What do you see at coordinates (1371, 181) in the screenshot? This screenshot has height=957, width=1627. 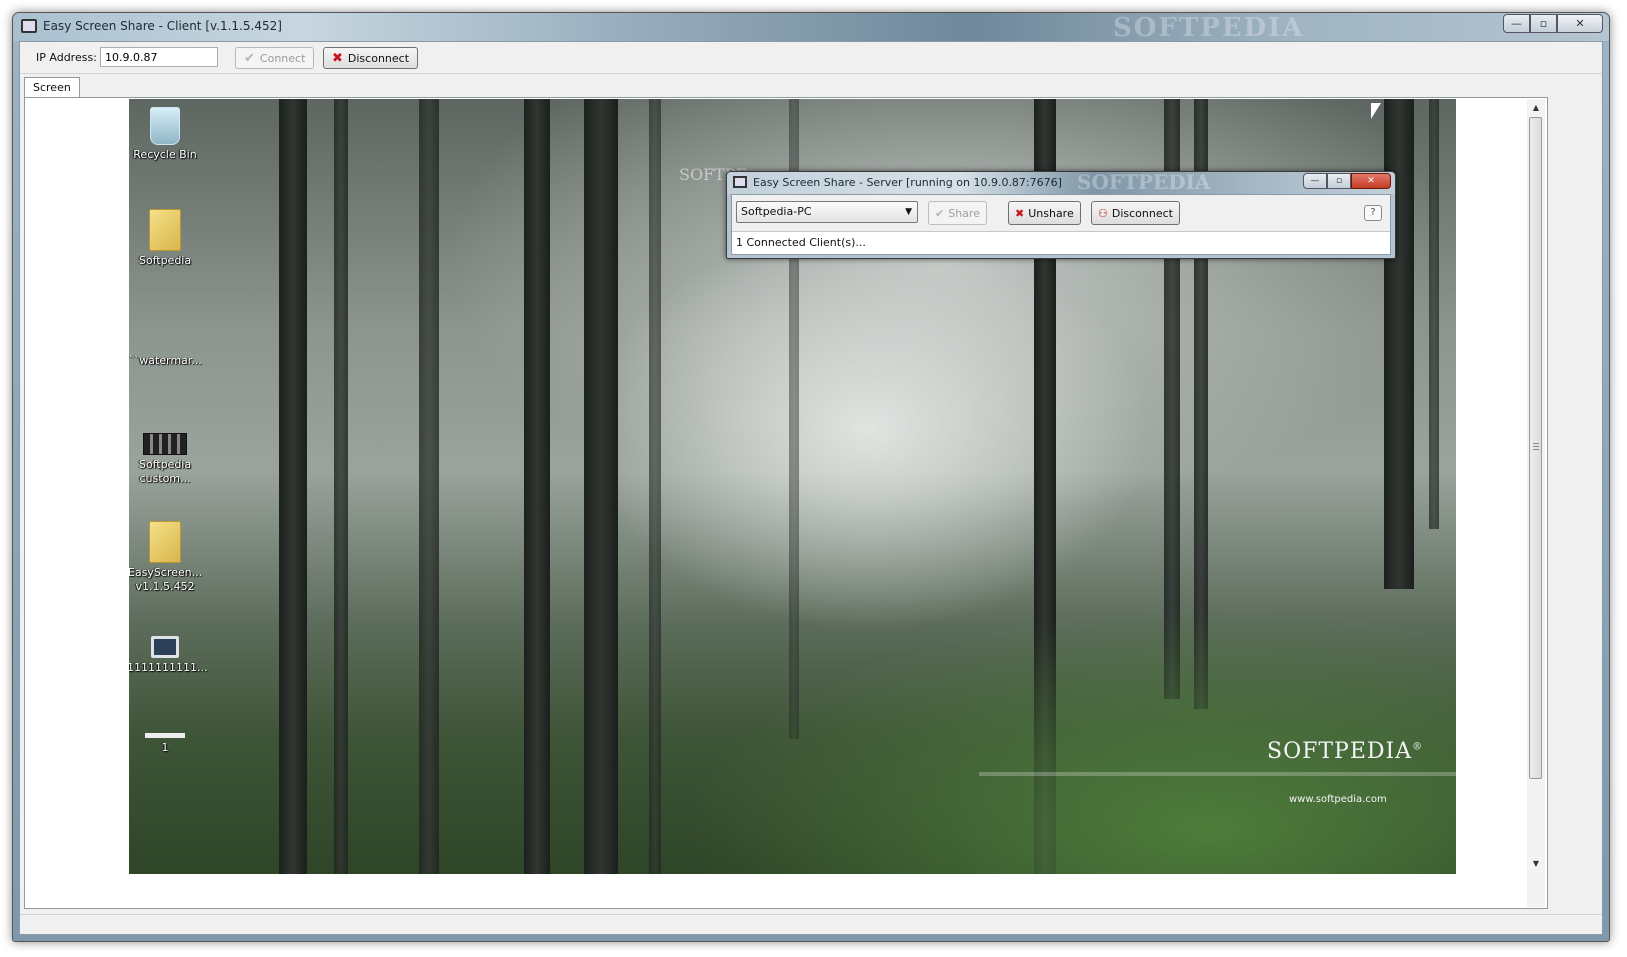 I see `server-close-button: ✕` at bounding box center [1371, 181].